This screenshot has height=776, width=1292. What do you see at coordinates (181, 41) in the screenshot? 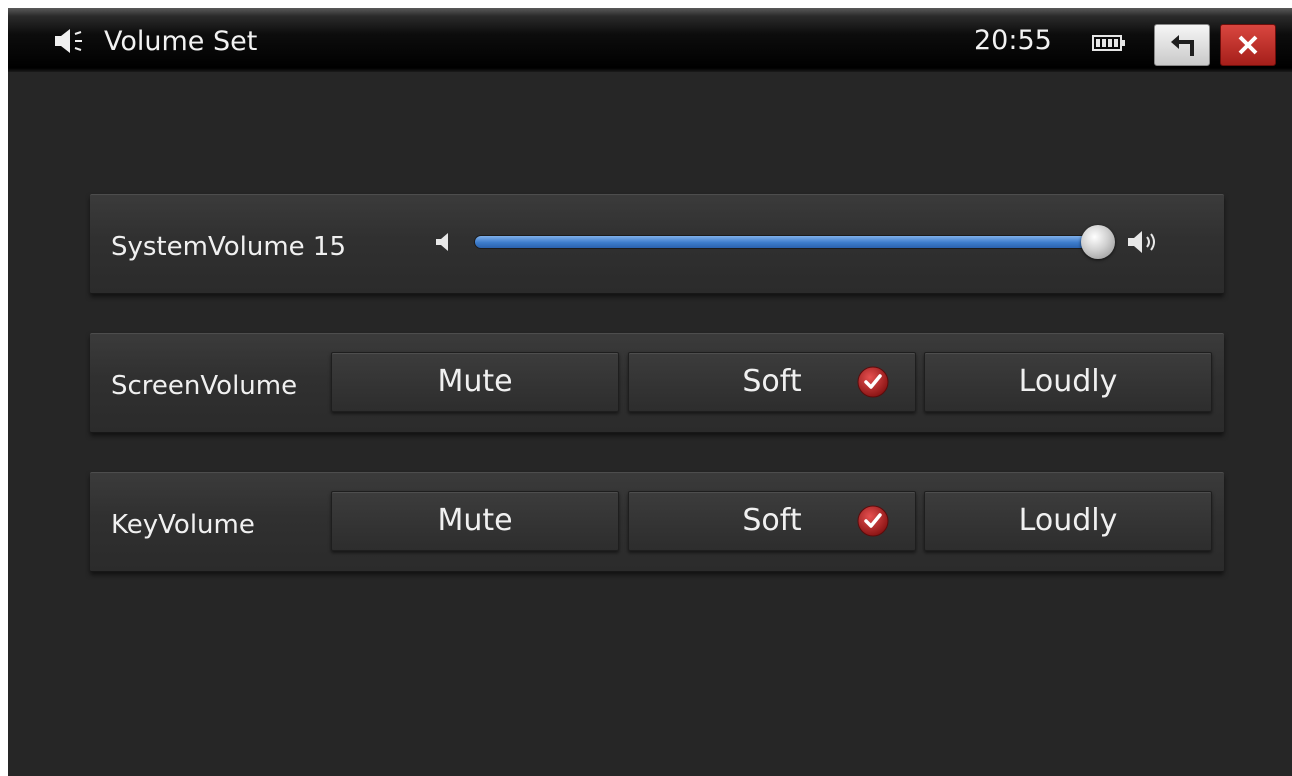
I see `page-title: Volume Set` at bounding box center [181, 41].